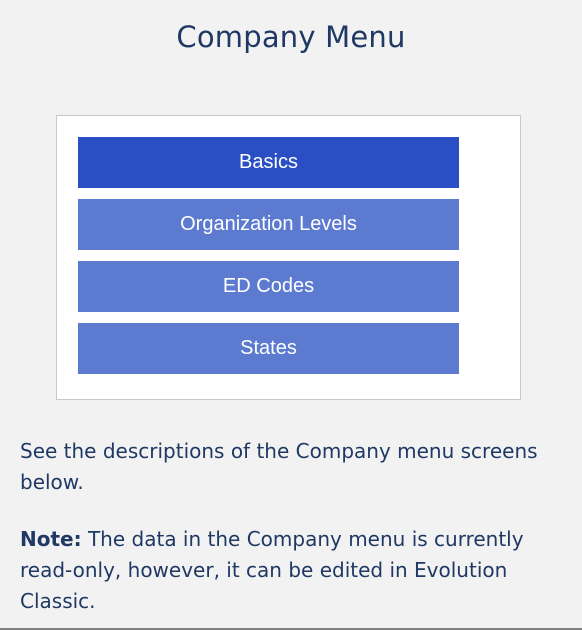  Describe the element at coordinates (268, 224) in the screenshot. I see `menu-item-organization-levels: Organization Levels` at that location.